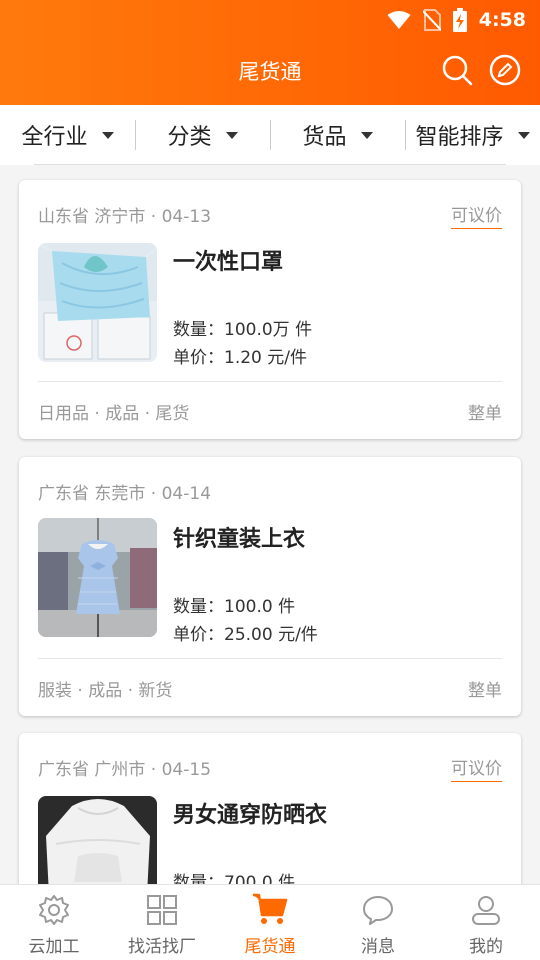 Image resolution: width=540 pixels, height=960 pixels. Describe the element at coordinates (505, 70) in the screenshot. I see `edit-icon` at that location.